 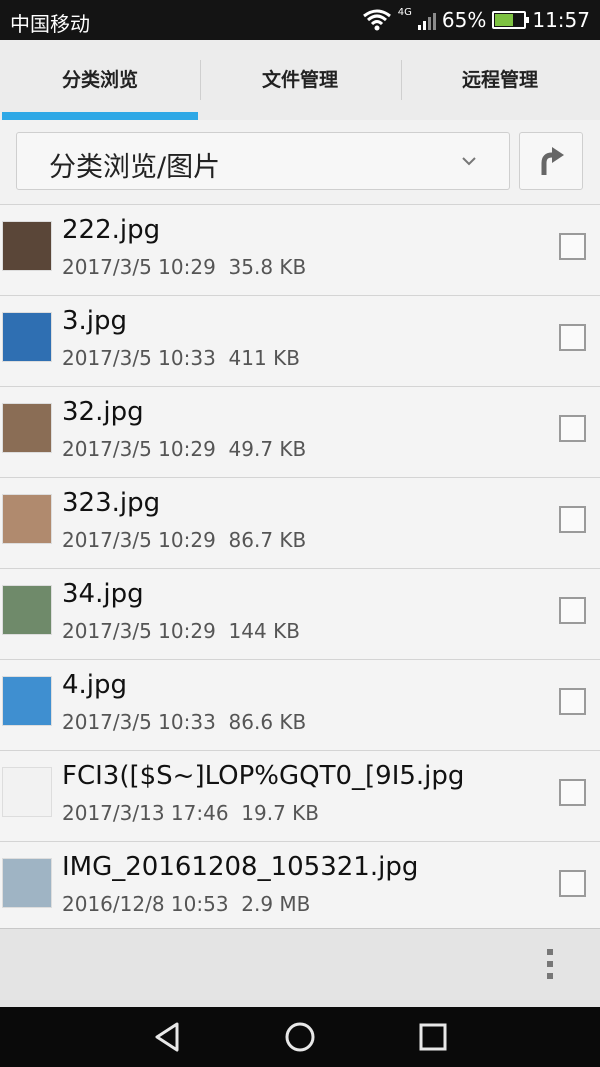 What do you see at coordinates (300, 431) in the screenshot?
I see `file-row: 32.jpg 2017/3/5 10:29 49.7 KB` at bounding box center [300, 431].